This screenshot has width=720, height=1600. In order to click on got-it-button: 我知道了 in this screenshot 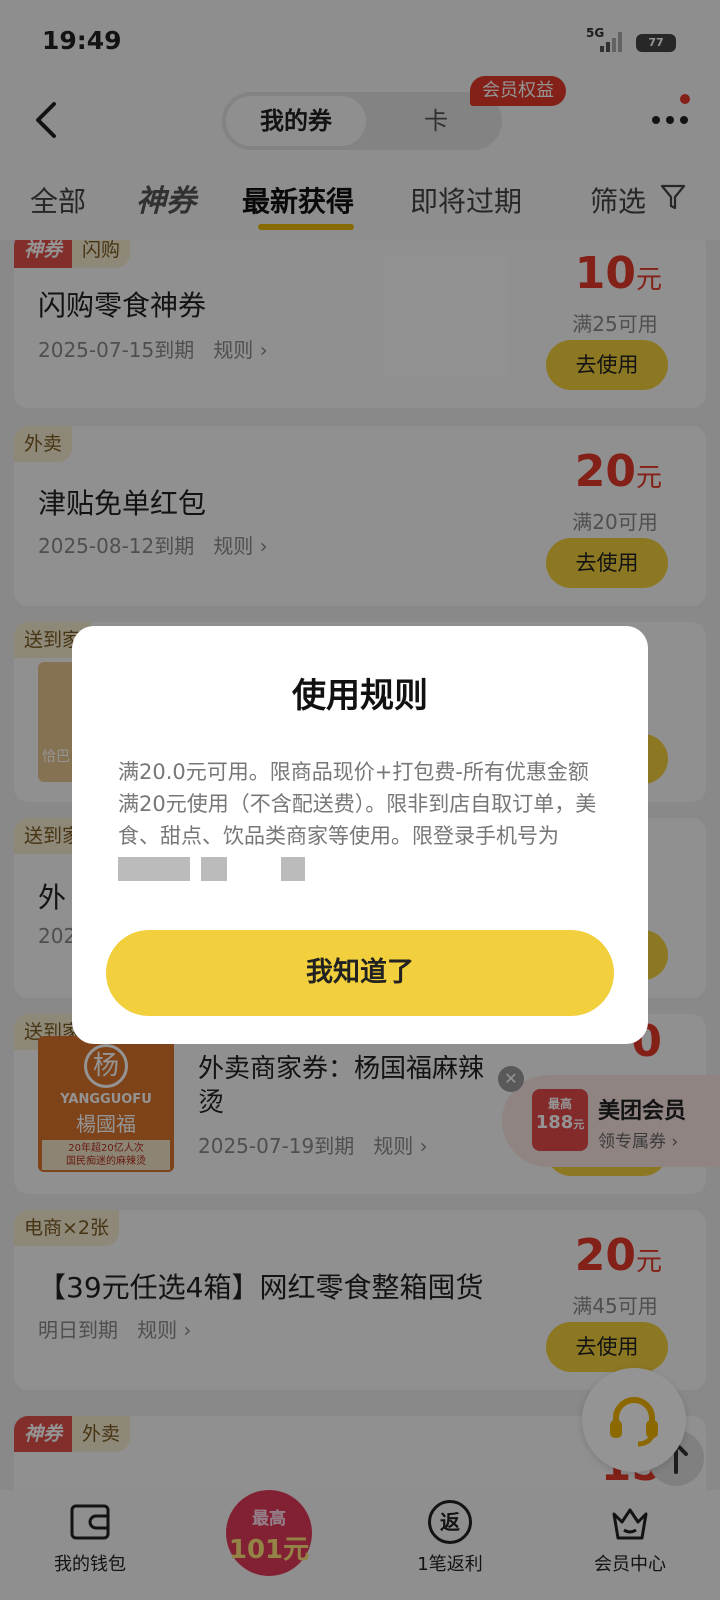, I will do `click(360, 973)`.